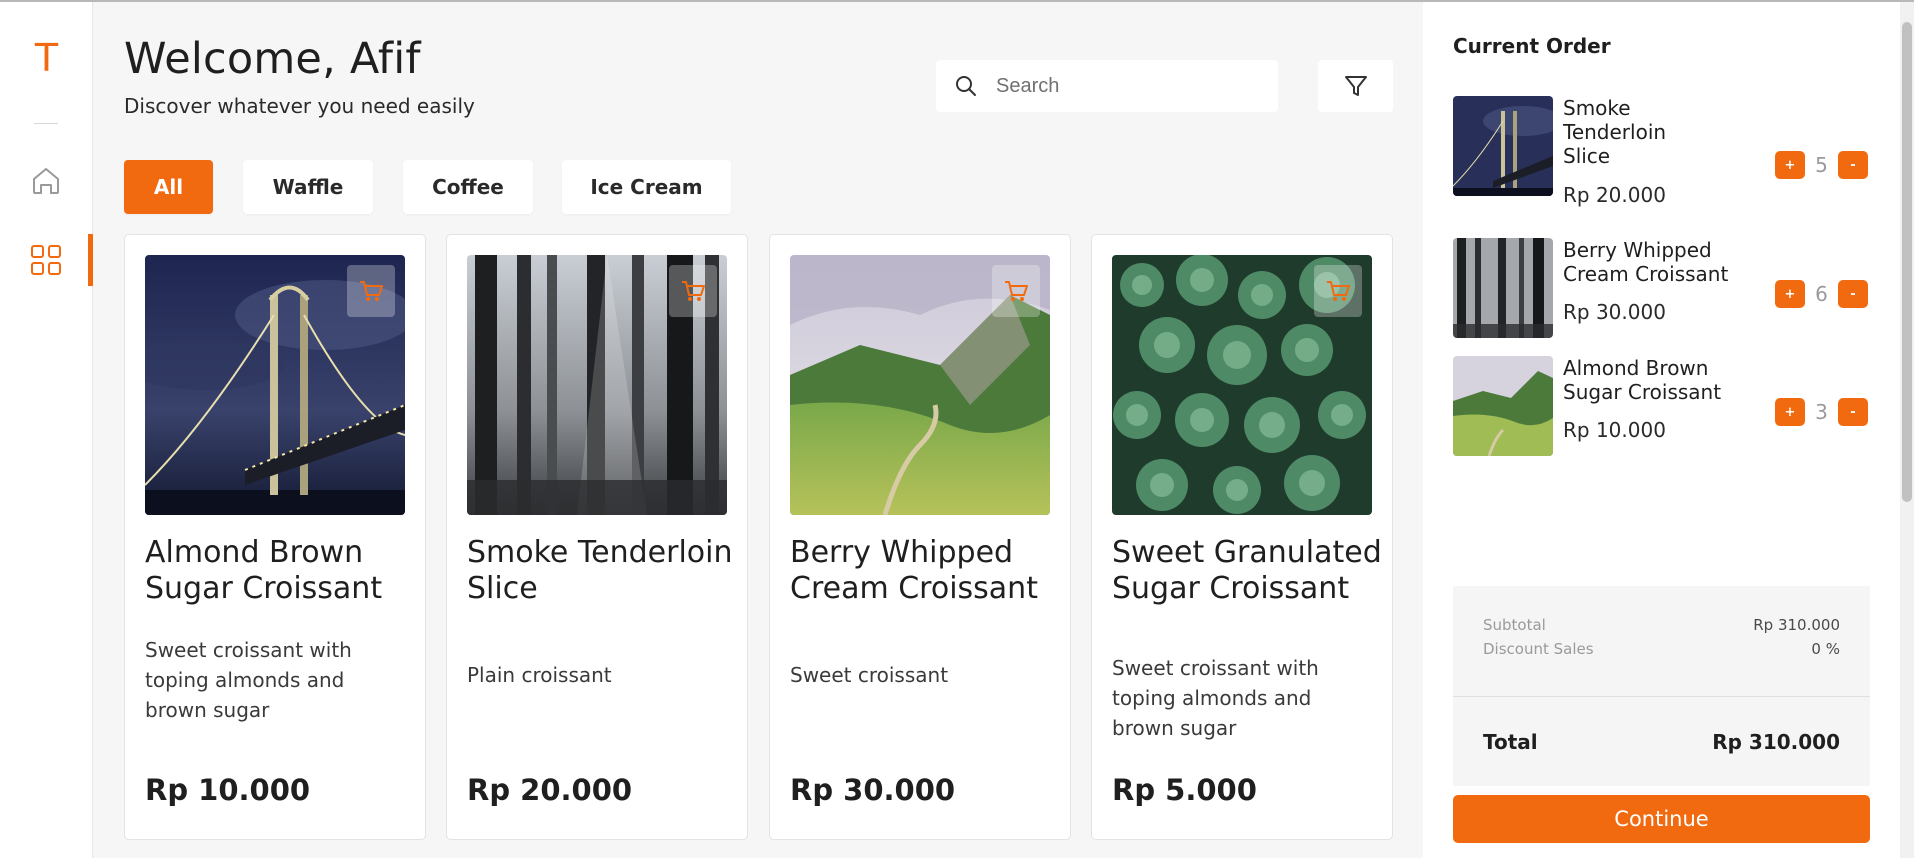  Describe the element at coordinates (646, 187) in the screenshot. I see `tab-ice-cream: Ice Cream` at that location.